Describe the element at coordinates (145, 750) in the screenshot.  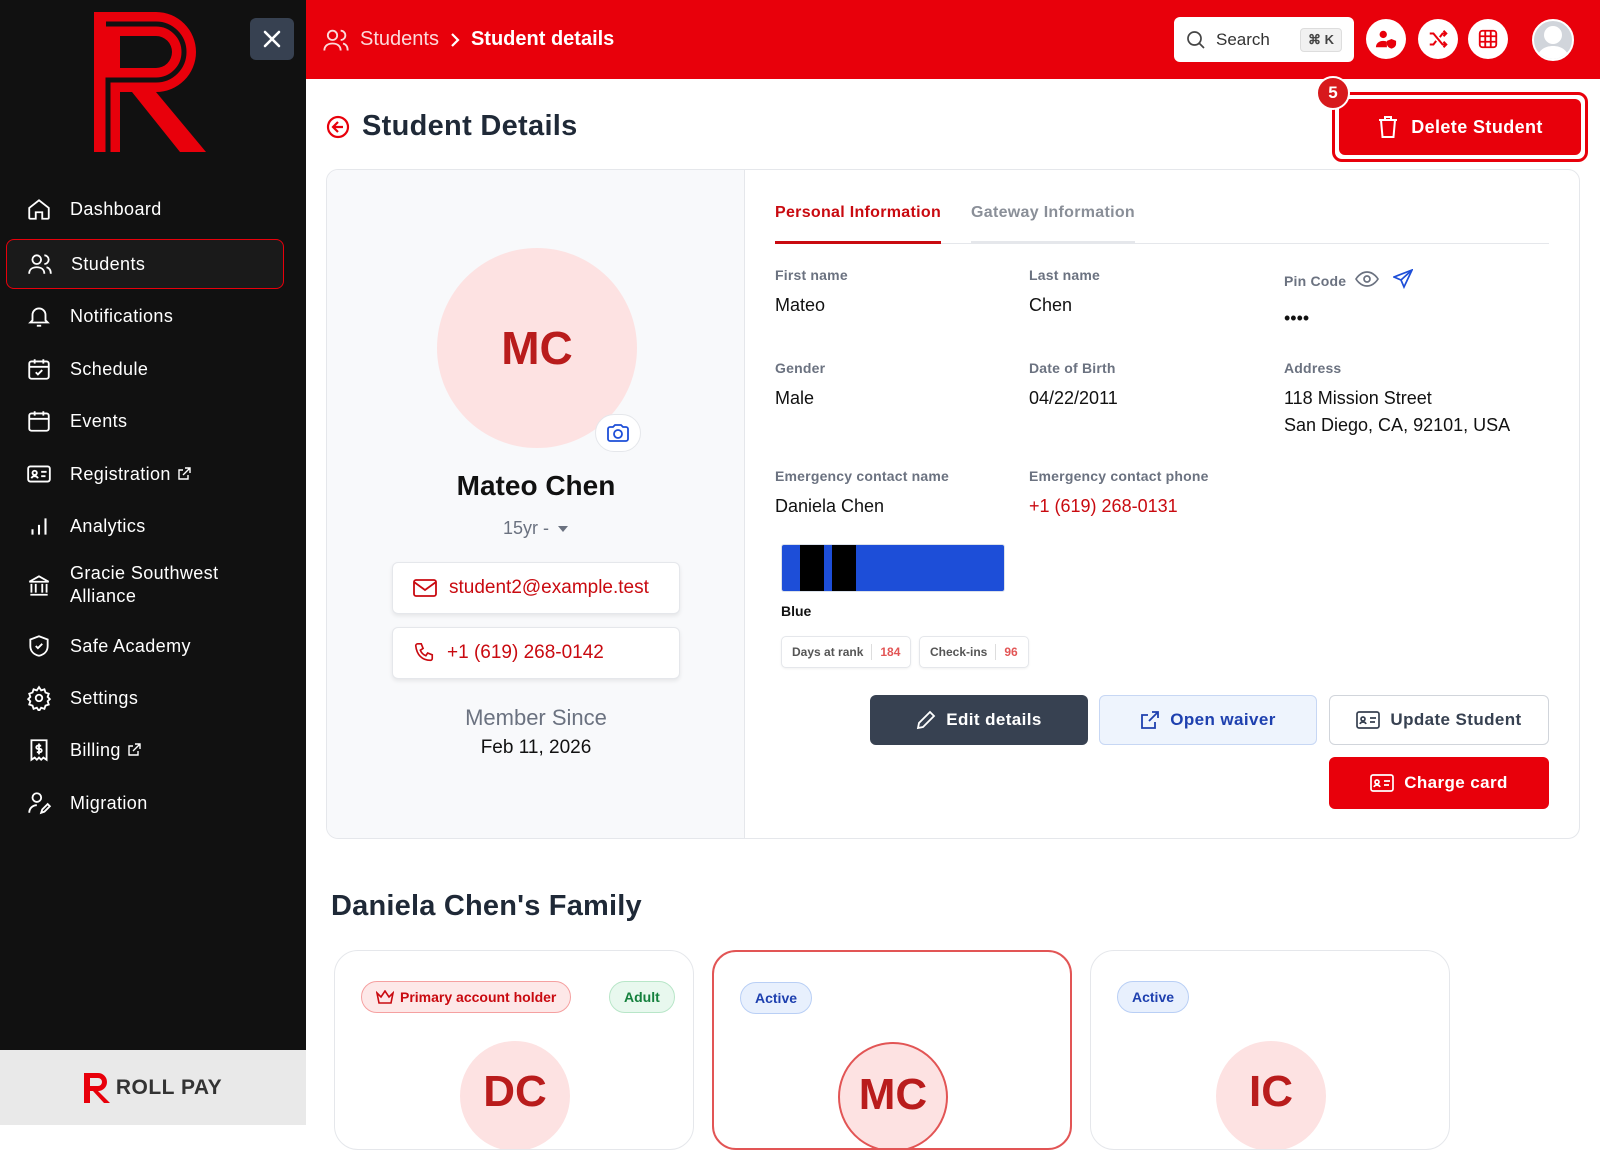
I see `sidebar-item-billing: Billing` at that location.